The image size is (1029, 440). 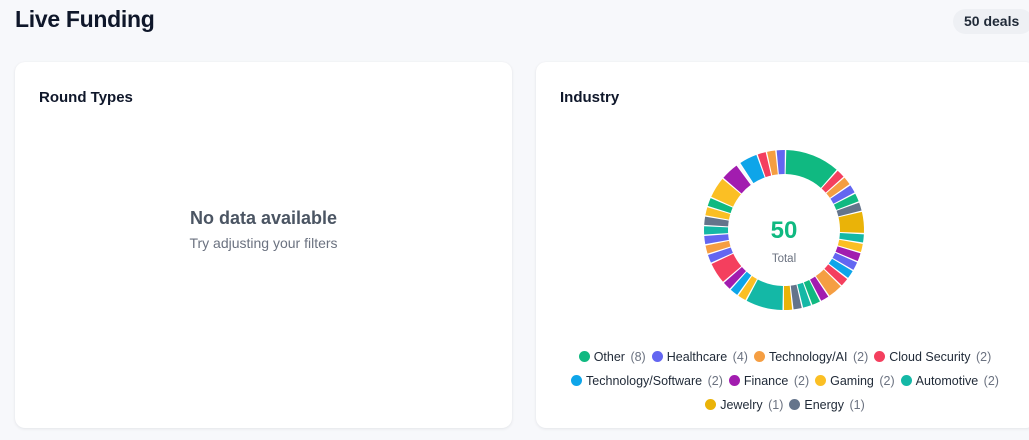 I want to click on legend-label: Technology/AI, so click(x=808, y=357).